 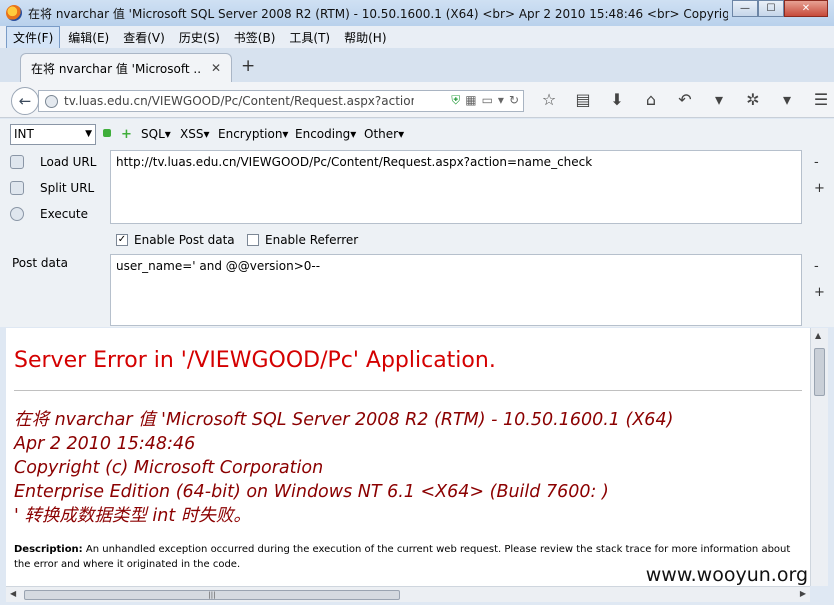 What do you see at coordinates (719, 99) in the screenshot?
I see `chevron-down-icon: ▾` at bounding box center [719, 99].